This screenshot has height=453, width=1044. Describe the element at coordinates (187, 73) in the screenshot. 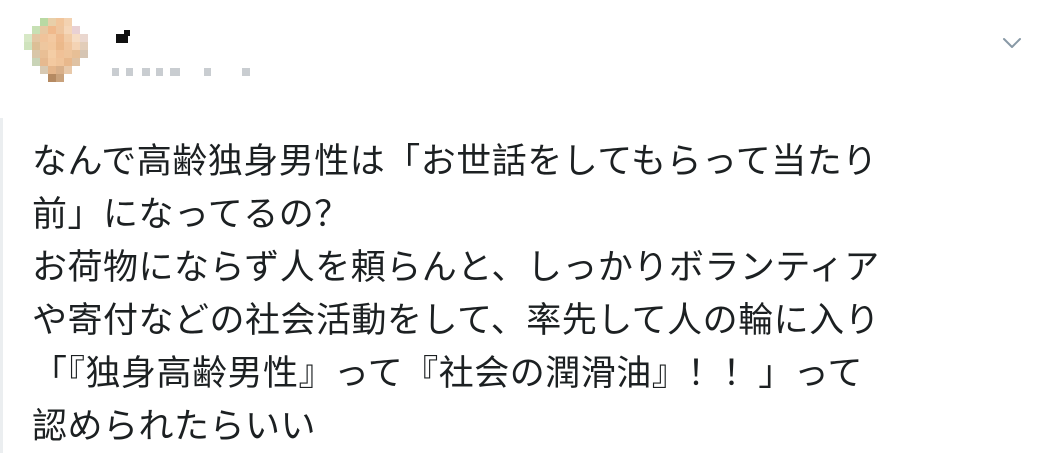

I see `username-handle-pixelated` at that location.